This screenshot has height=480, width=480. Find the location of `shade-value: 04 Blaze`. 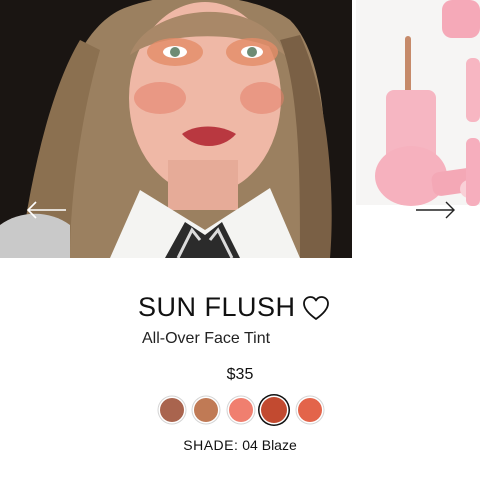

shade-value: 04 Blaze is located at coordinates (269, 445).